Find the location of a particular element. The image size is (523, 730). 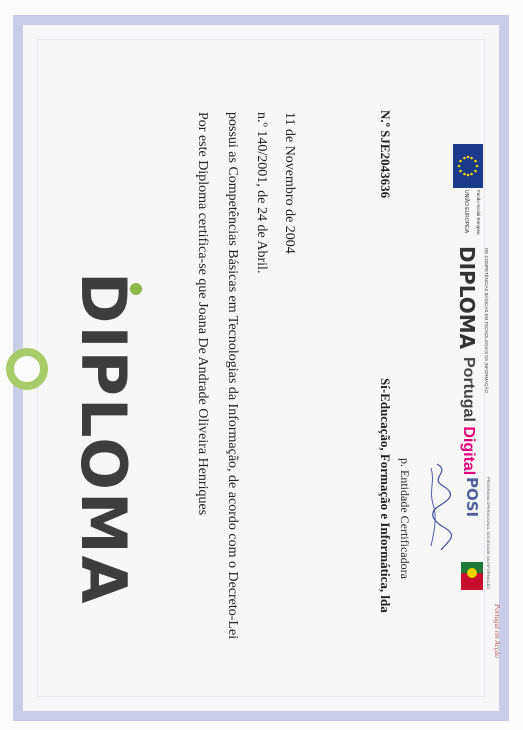

diploma-title: DIPLOMA is located at coordinates (104, 439).